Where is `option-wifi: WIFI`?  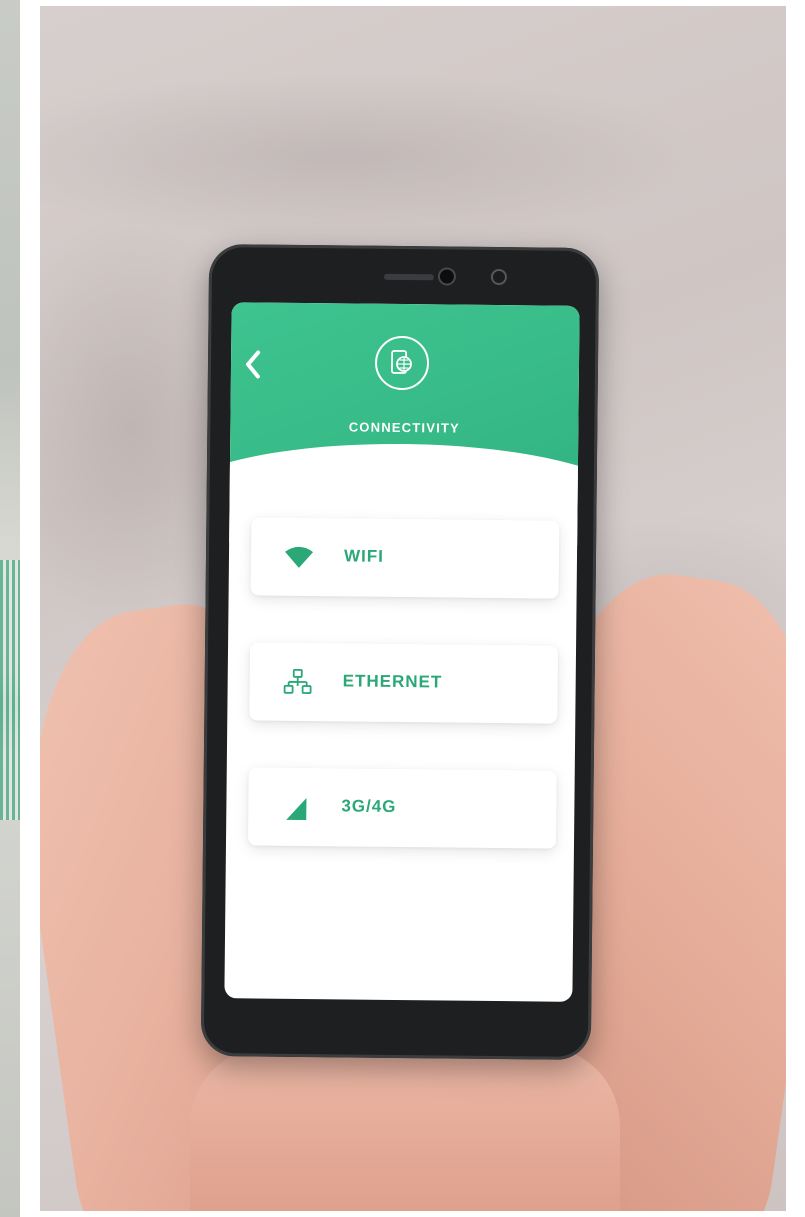 option-wifi: WIFI is located at coordinates (405, 558).